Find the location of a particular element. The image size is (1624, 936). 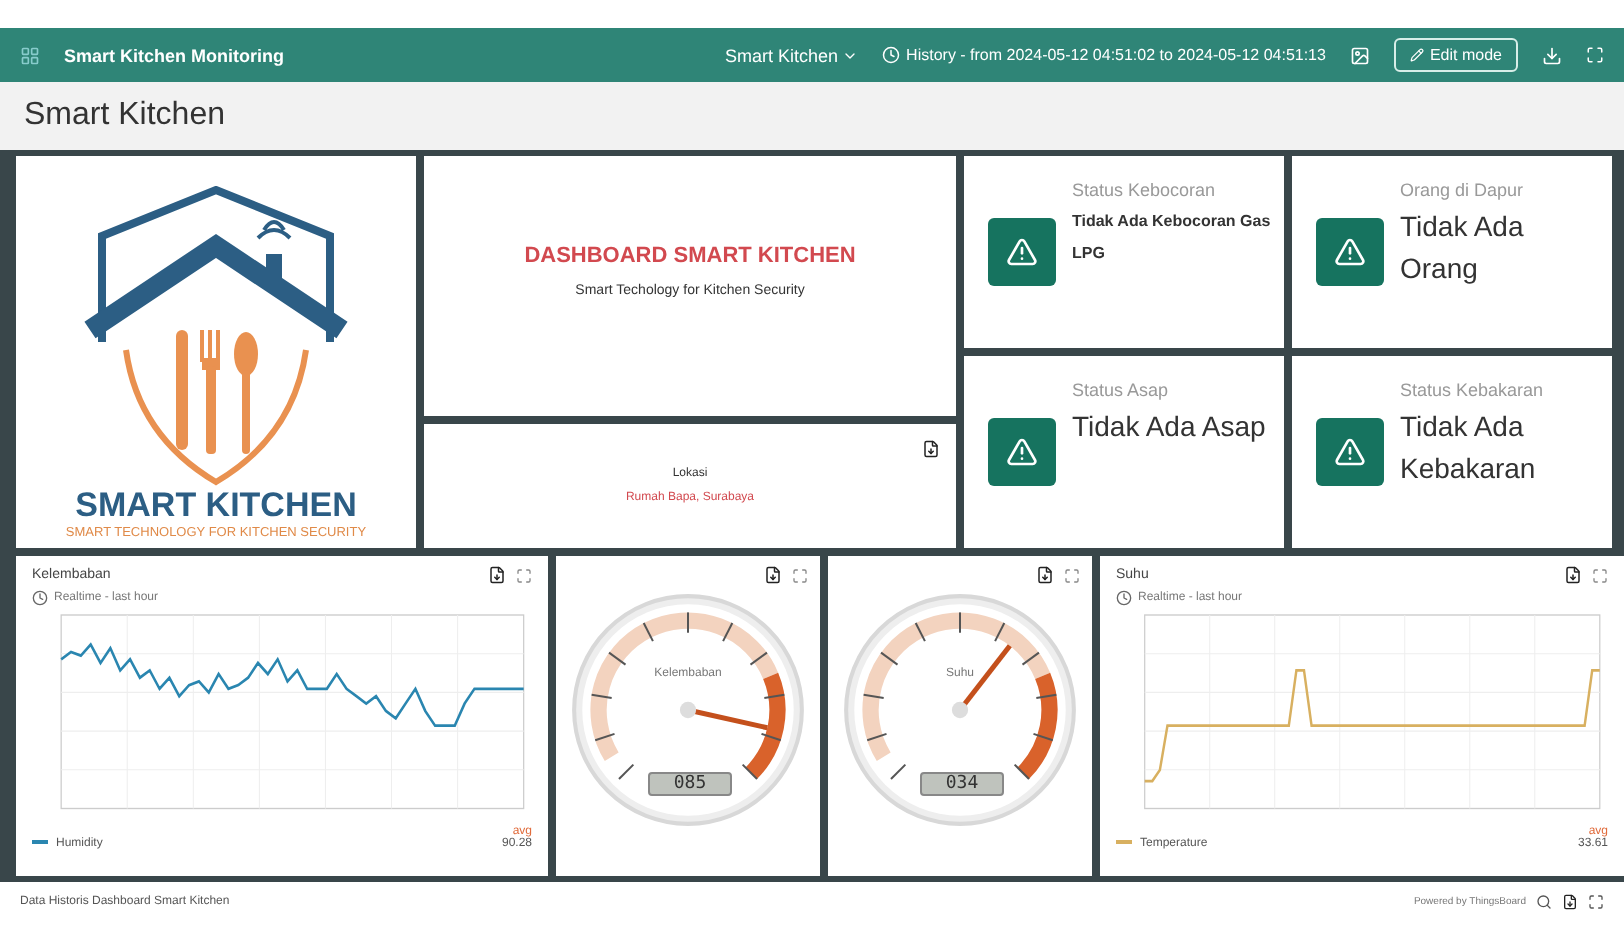

app-icon is located at coordinates (30, 55).